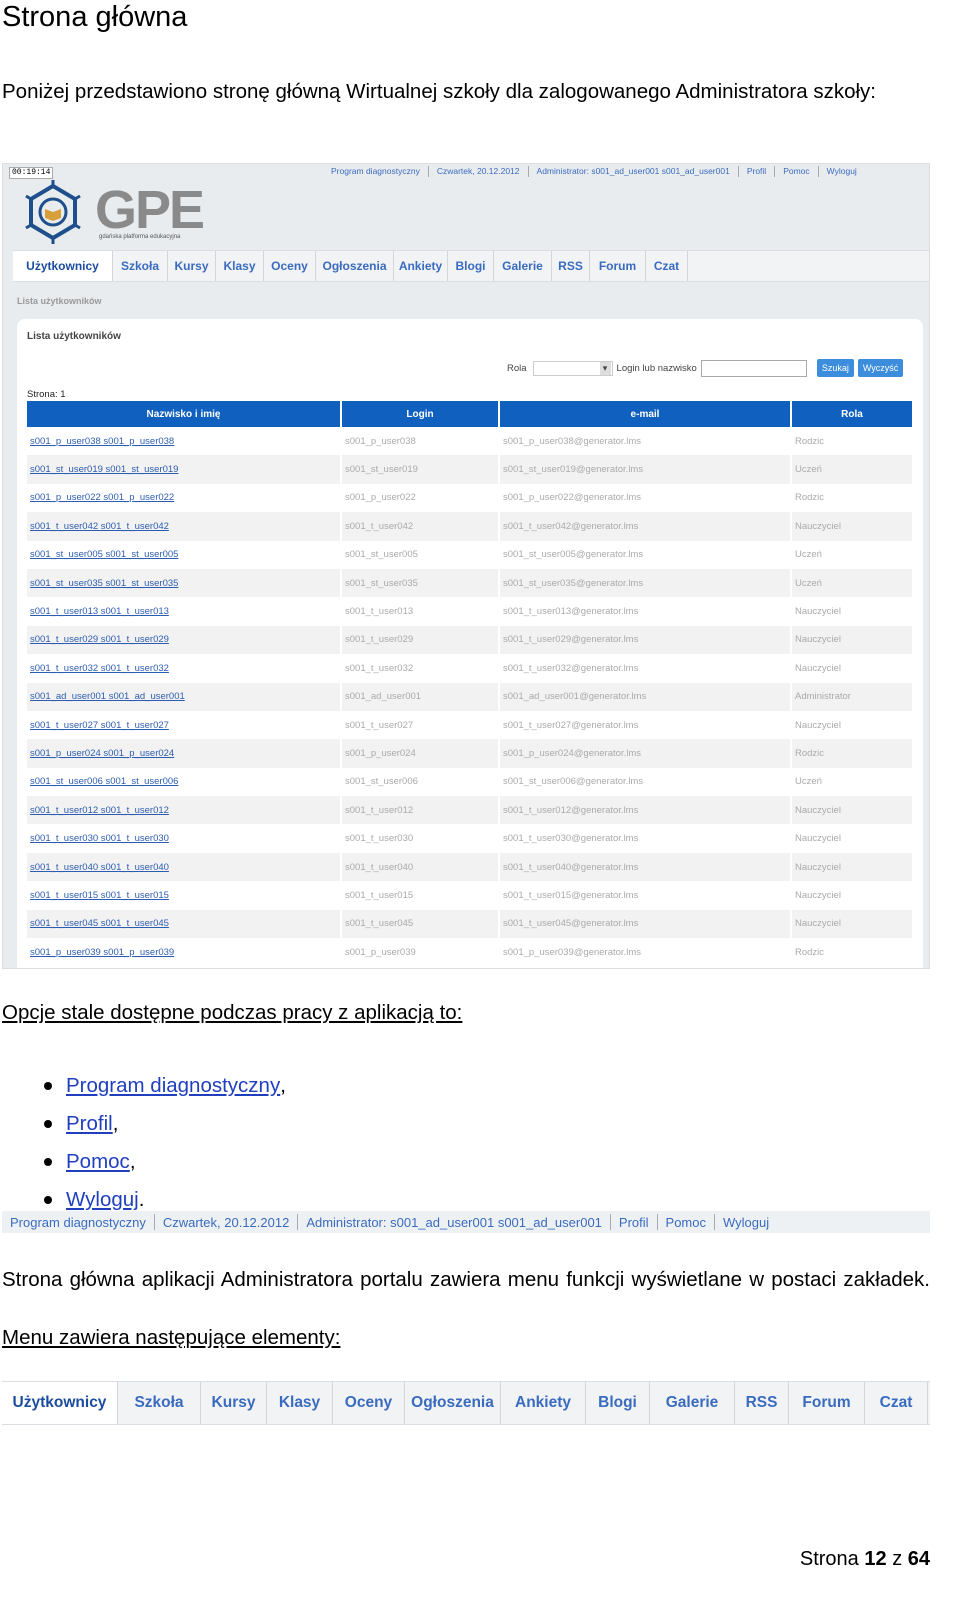 Image resolution: width=960 pixels, height=1617 pixels. What do you see at coordinates (420, 469) in the screenshot?
I see `table-cell: s001_st_user019` at bounding box center [420, 469].